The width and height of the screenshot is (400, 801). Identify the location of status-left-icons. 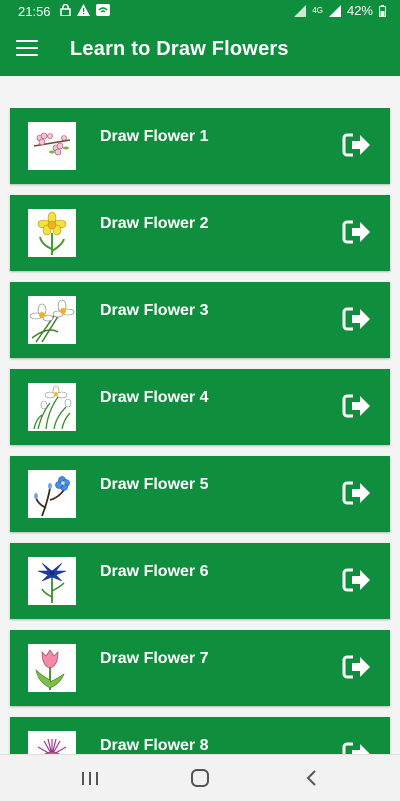
(85, 10).